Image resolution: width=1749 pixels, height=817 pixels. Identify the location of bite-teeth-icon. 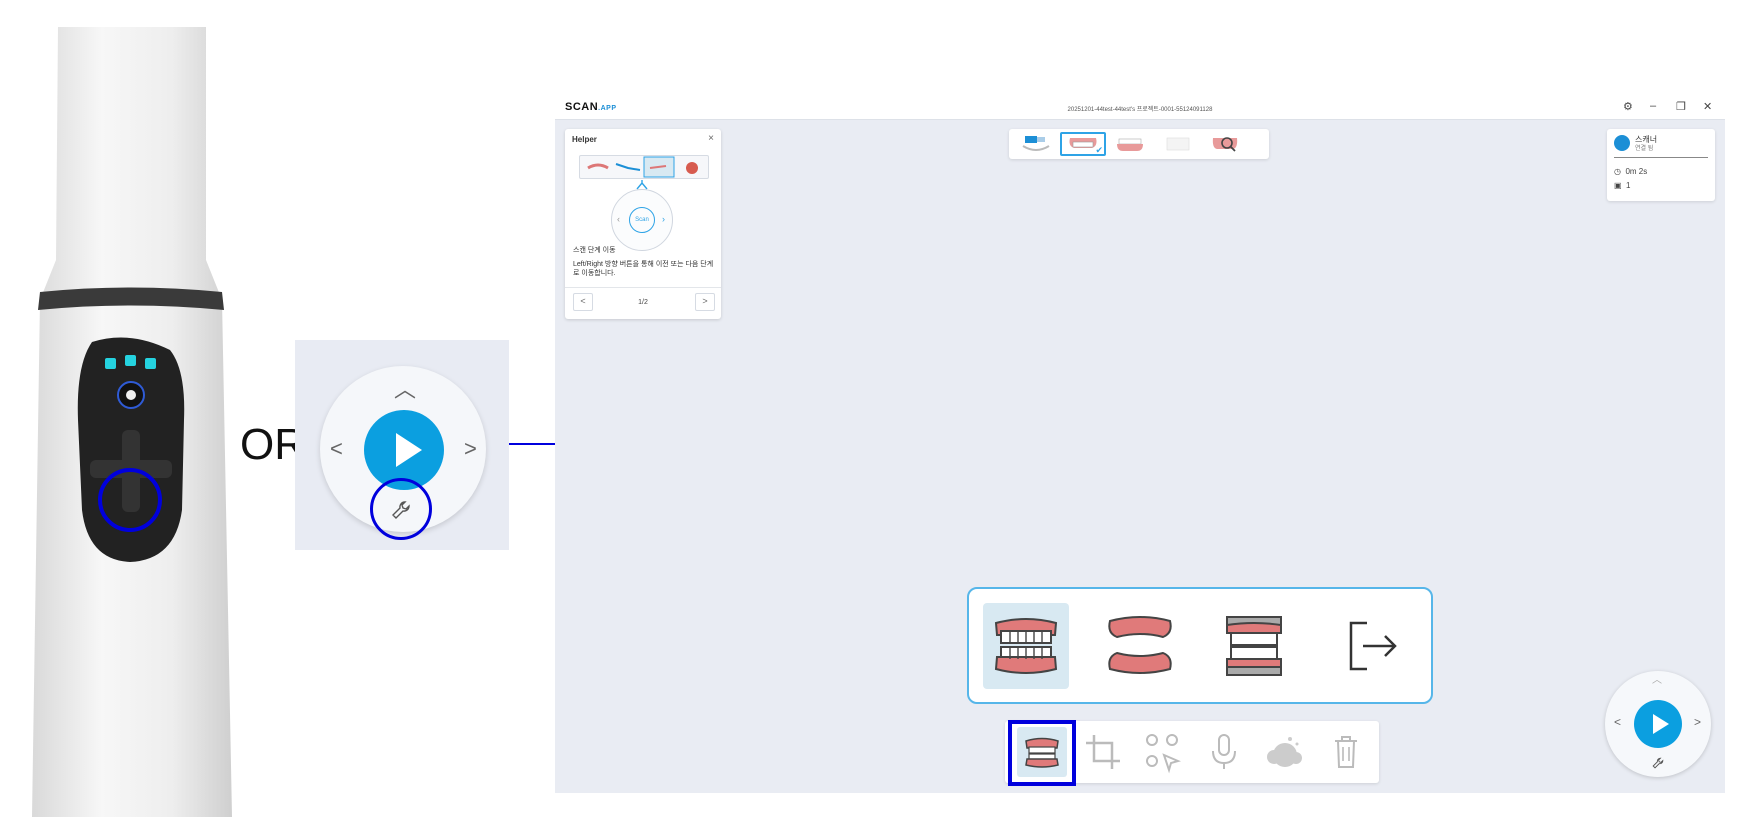
(1254, 646).